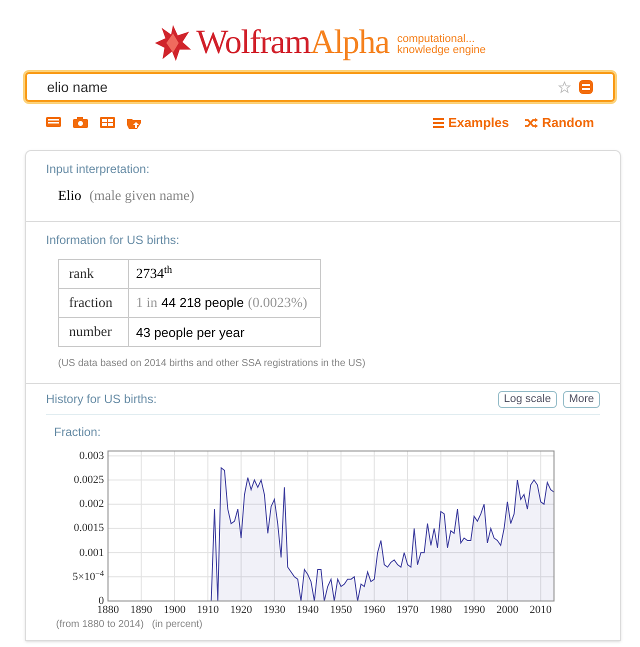 The image size is (640, 647). Describe the element at coordinates (241, 610) in the screenshot. I see `x-tick-label: 1920` at that location.